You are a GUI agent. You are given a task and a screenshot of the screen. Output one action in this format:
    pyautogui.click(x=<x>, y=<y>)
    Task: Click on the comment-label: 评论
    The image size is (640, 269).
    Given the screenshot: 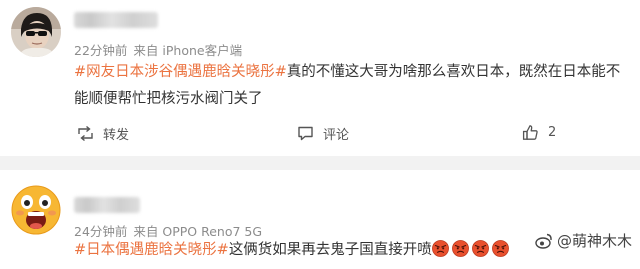 What is the action you would take?
    pyautogui.click(x=336, y=135)
    